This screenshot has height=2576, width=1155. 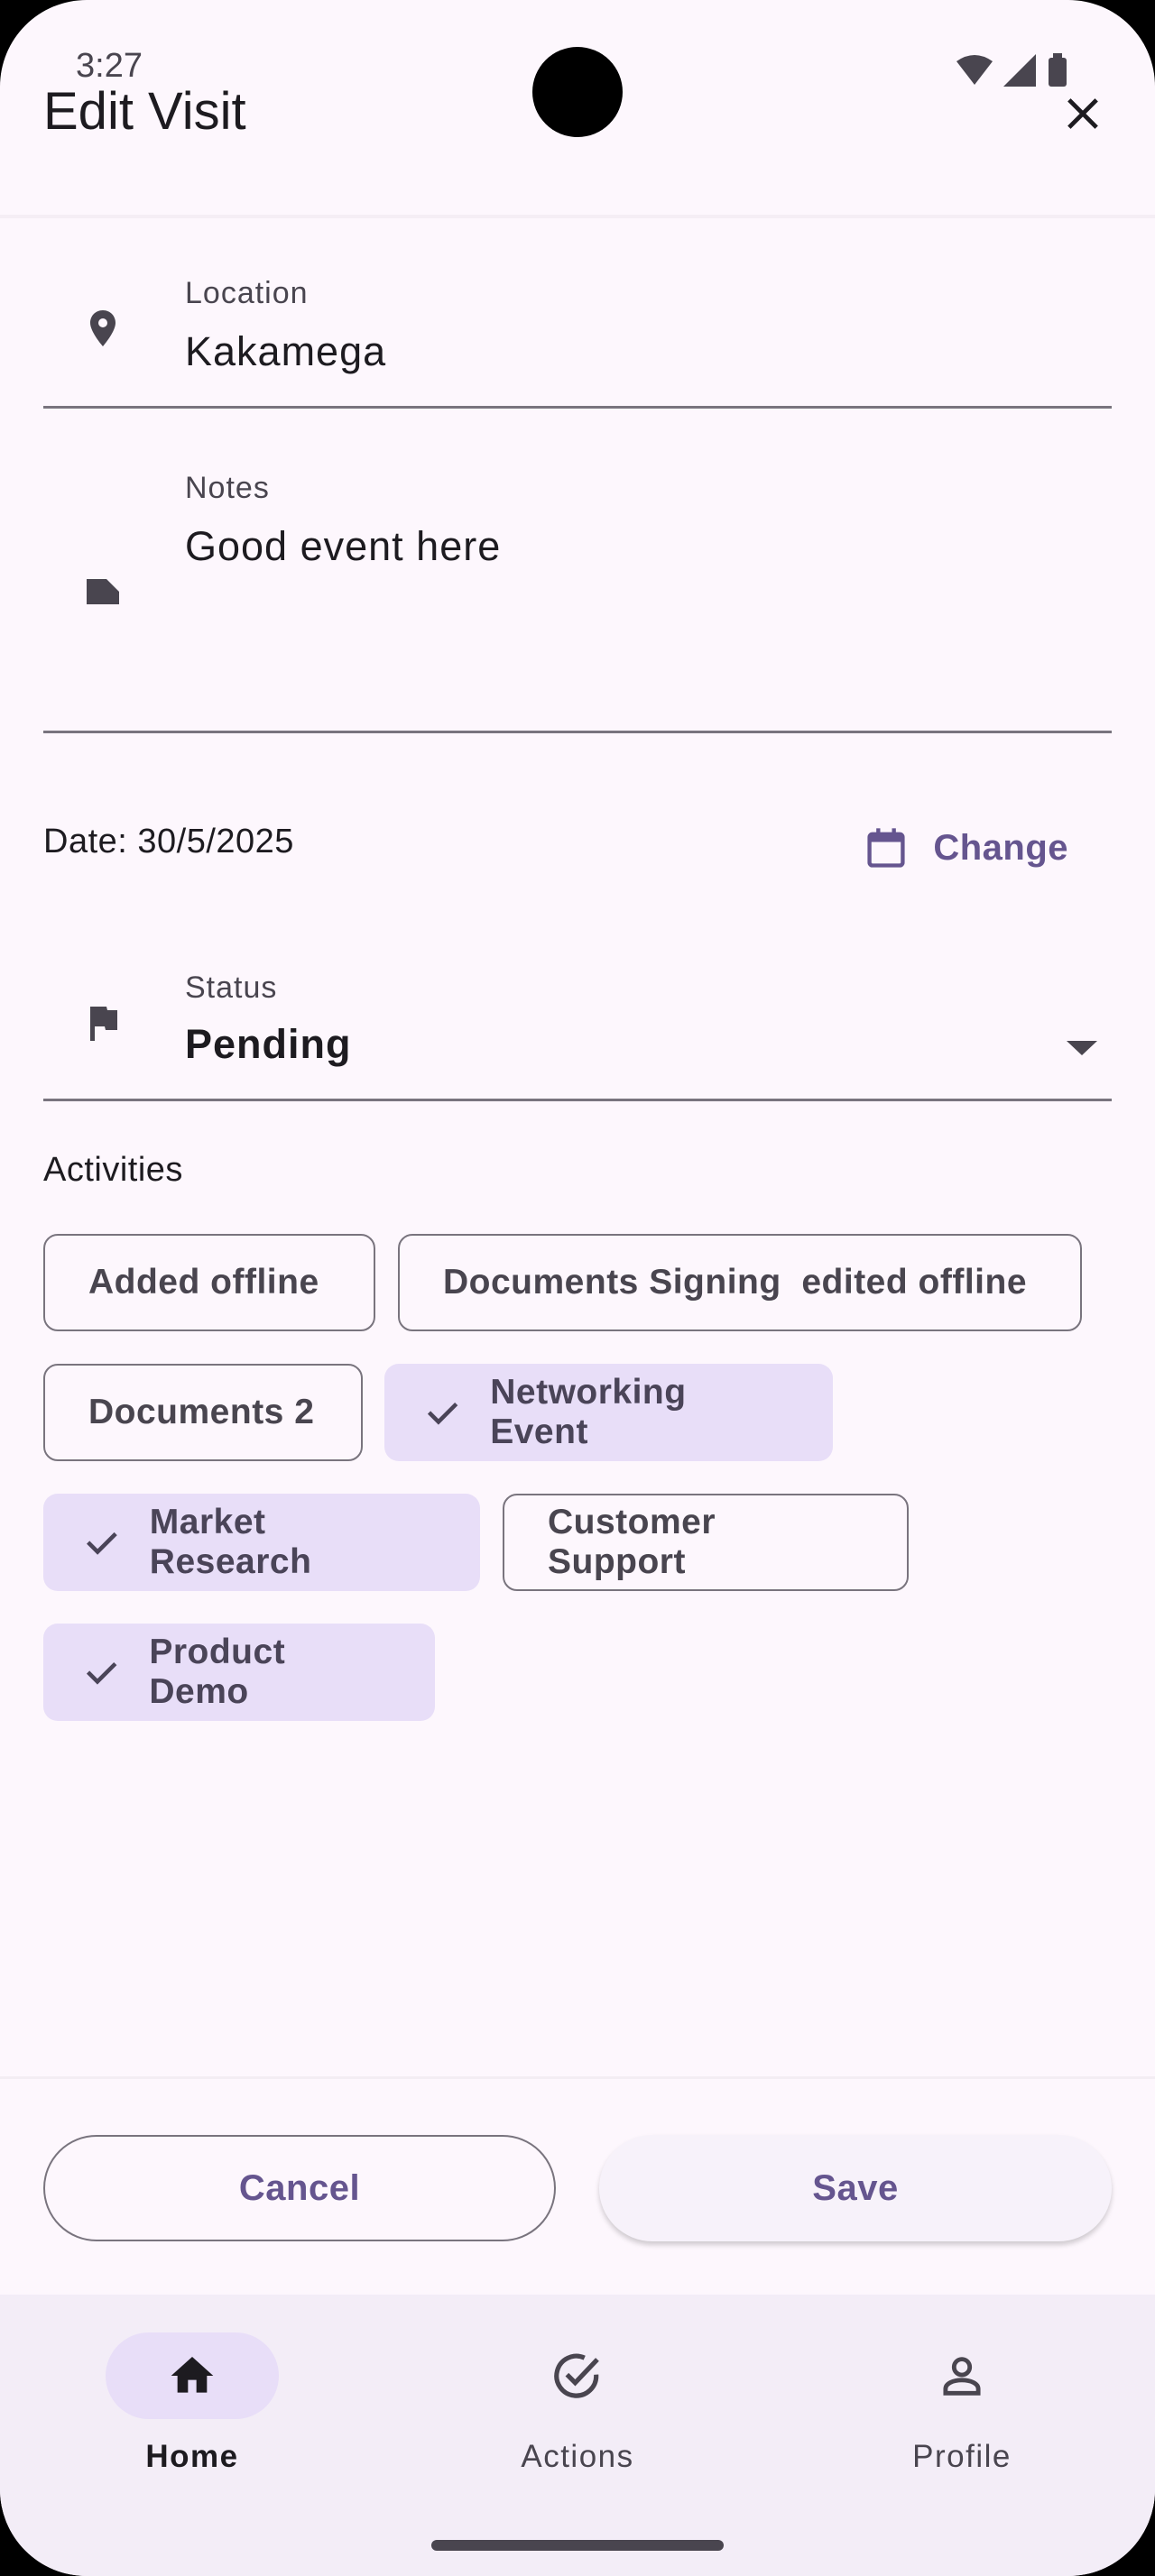 I want to click on nav-label-actions: Actions, so click(x=577, y=2456).